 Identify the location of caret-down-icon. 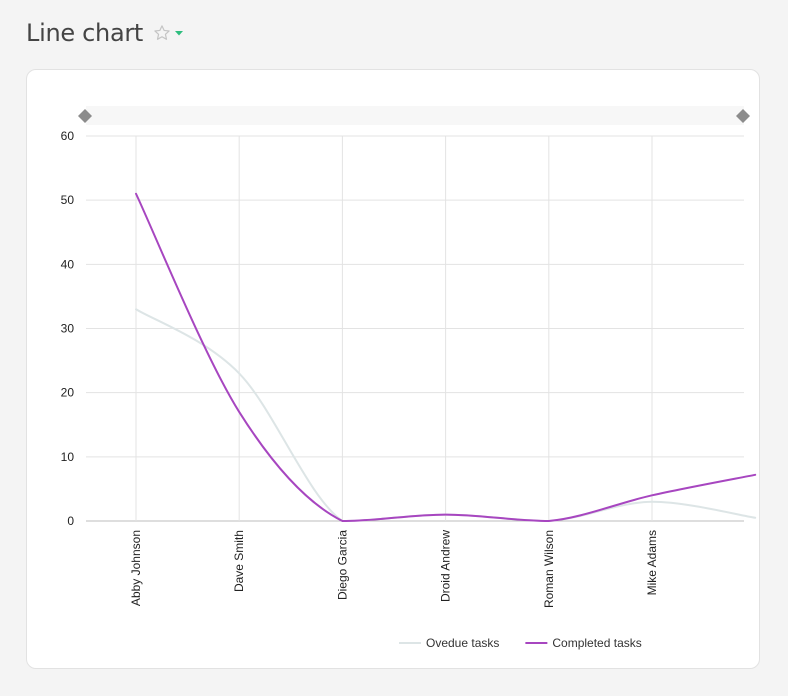
(179, 33).